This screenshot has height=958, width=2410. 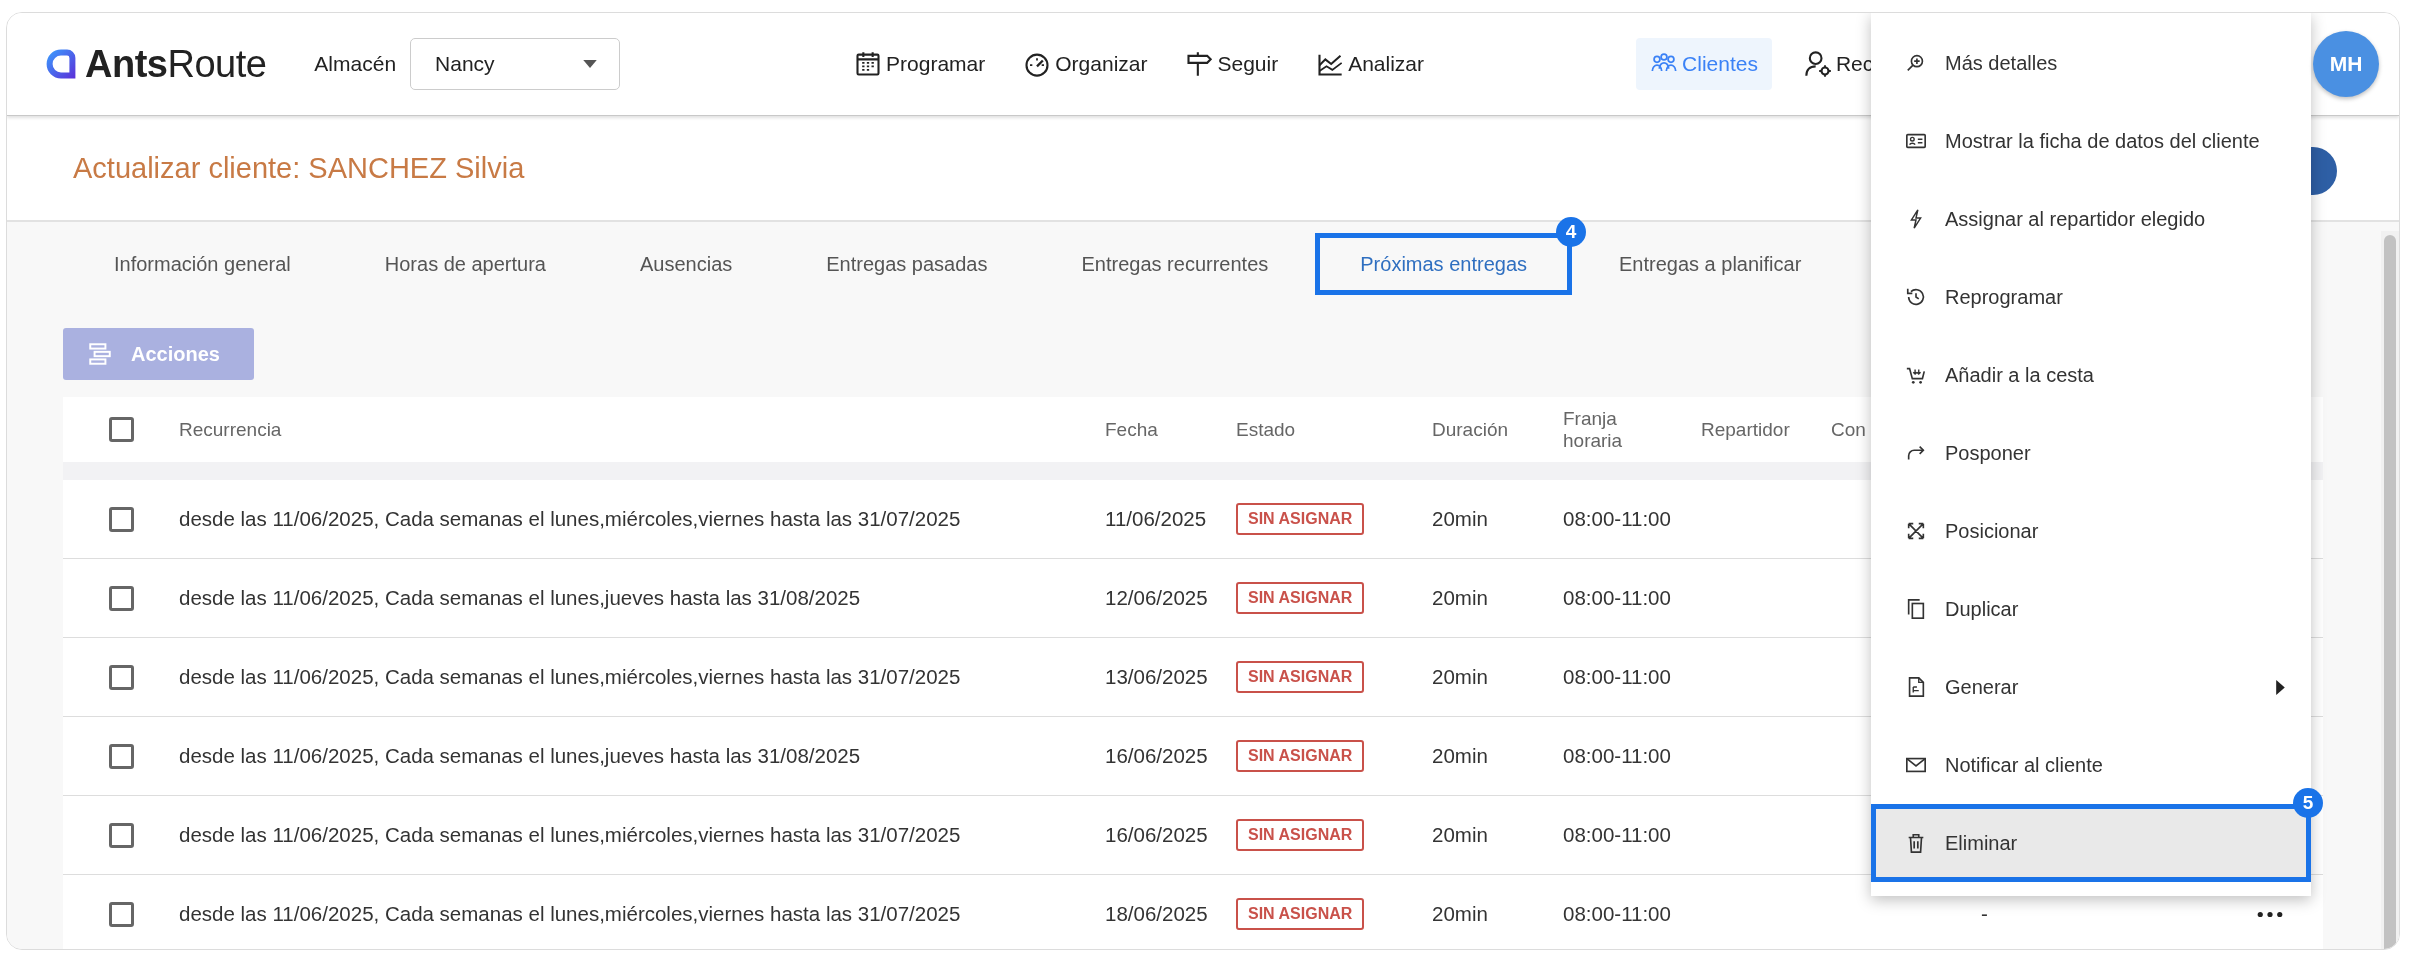 What do you see at coordinates (1916, 297) in the screenshot?
I see `history-icon` at bounding box center [1916, 297].